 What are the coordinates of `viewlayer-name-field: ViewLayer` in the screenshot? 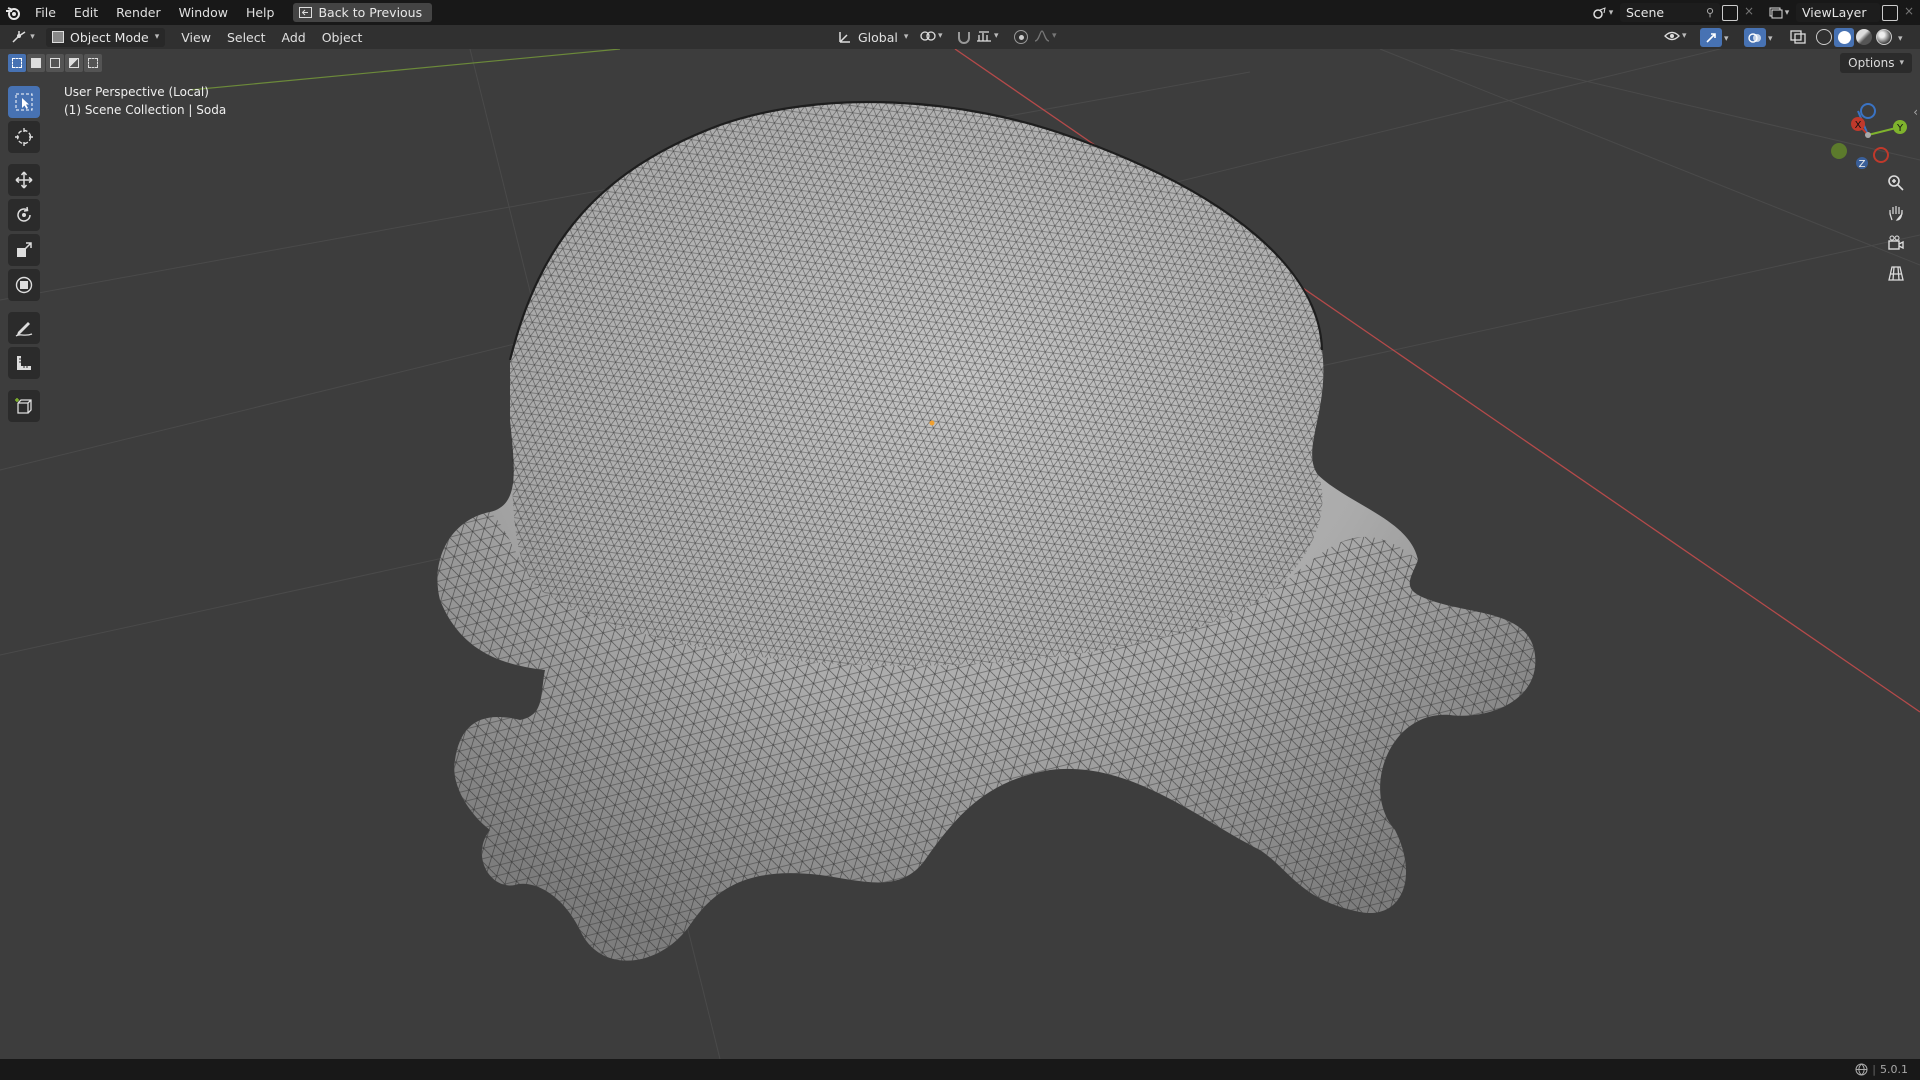 It's located at (1838, 12).